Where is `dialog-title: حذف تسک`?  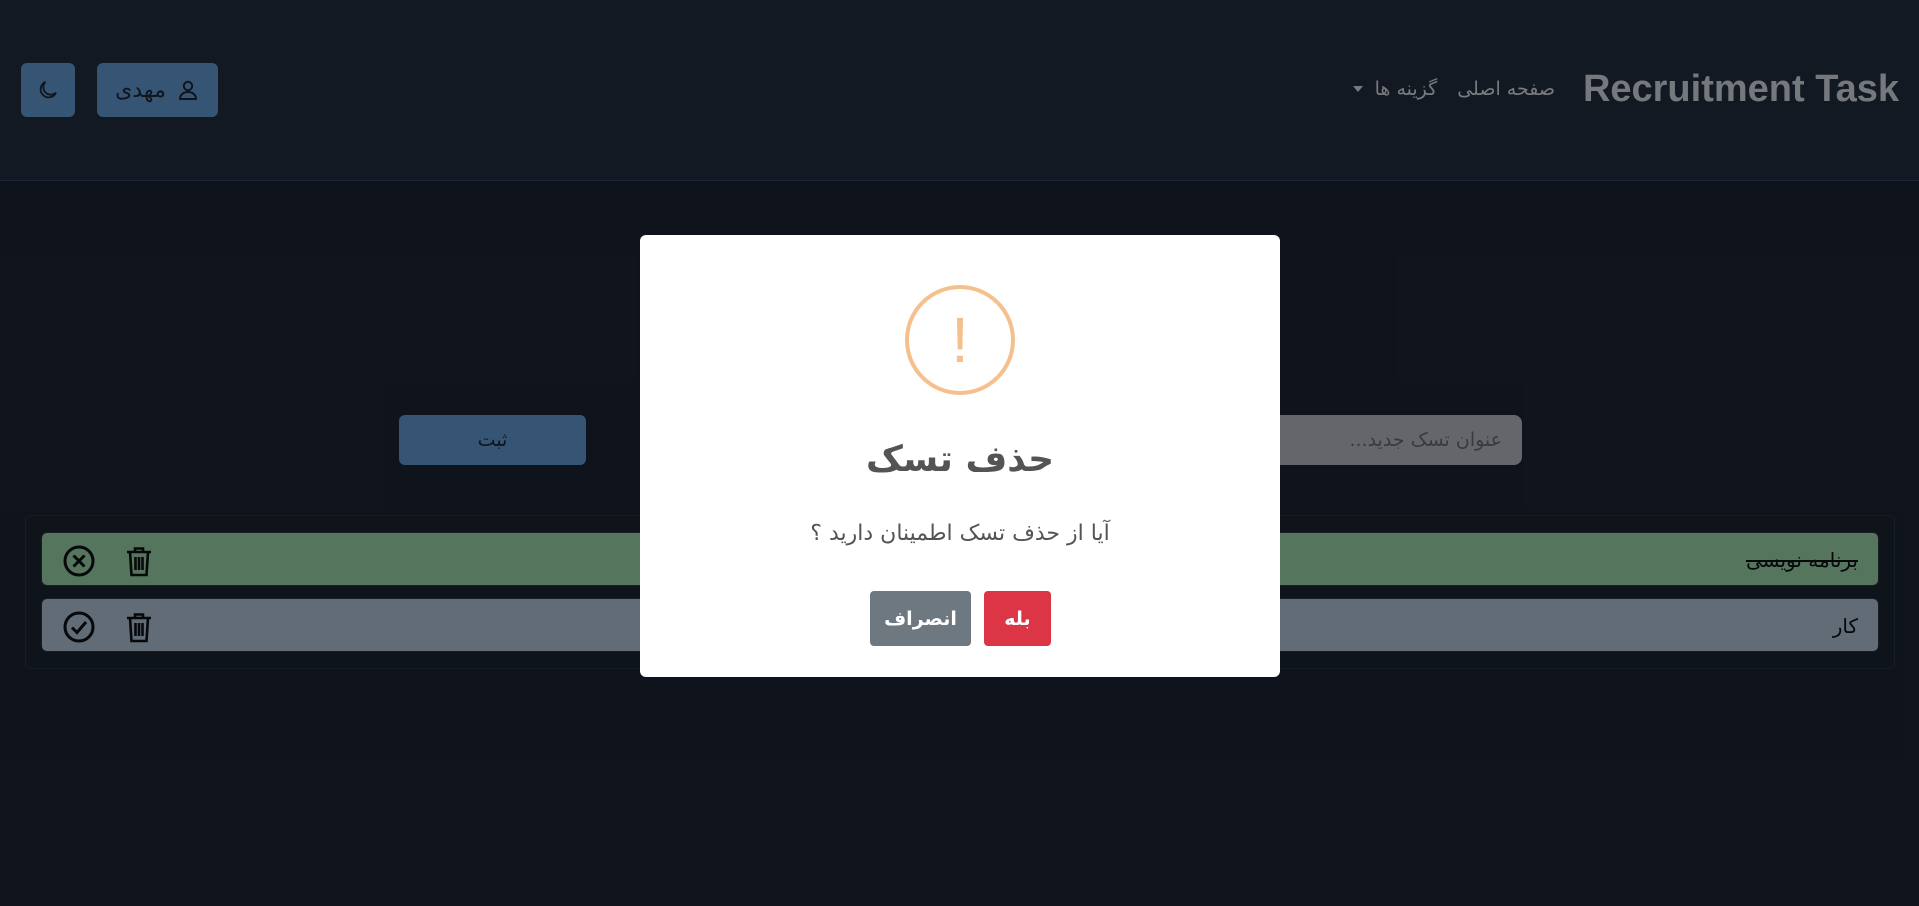
dialog-title: حذف تسک is located at coordinates (960, 459).